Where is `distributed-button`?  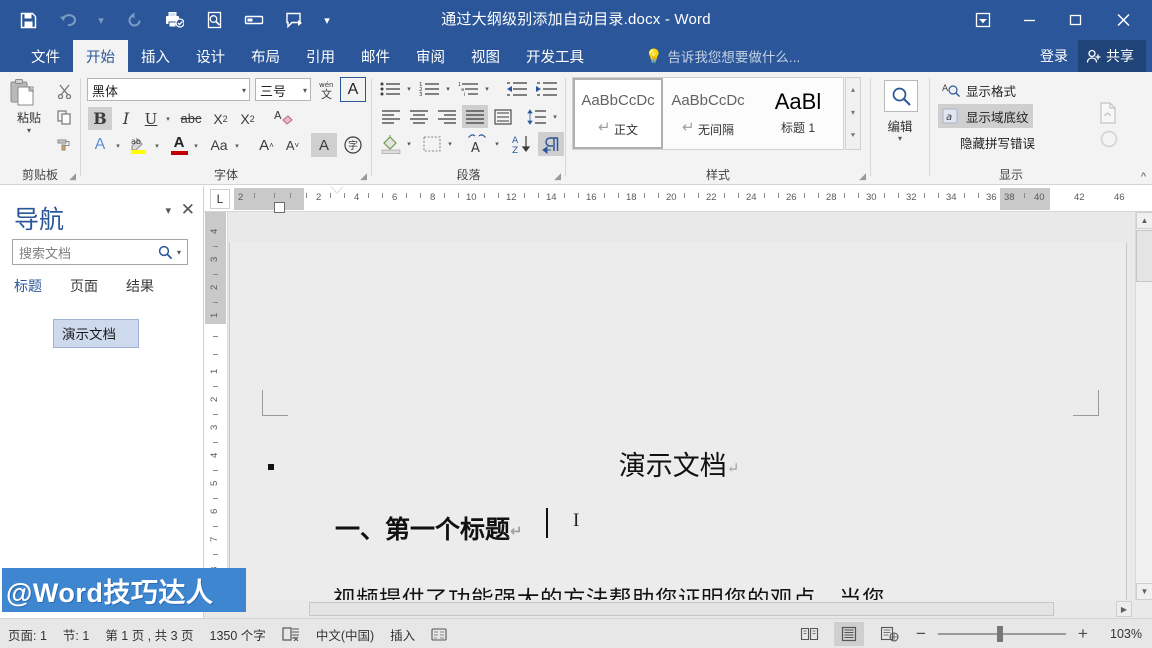
distributed-button is located at coordinates (503, 116).